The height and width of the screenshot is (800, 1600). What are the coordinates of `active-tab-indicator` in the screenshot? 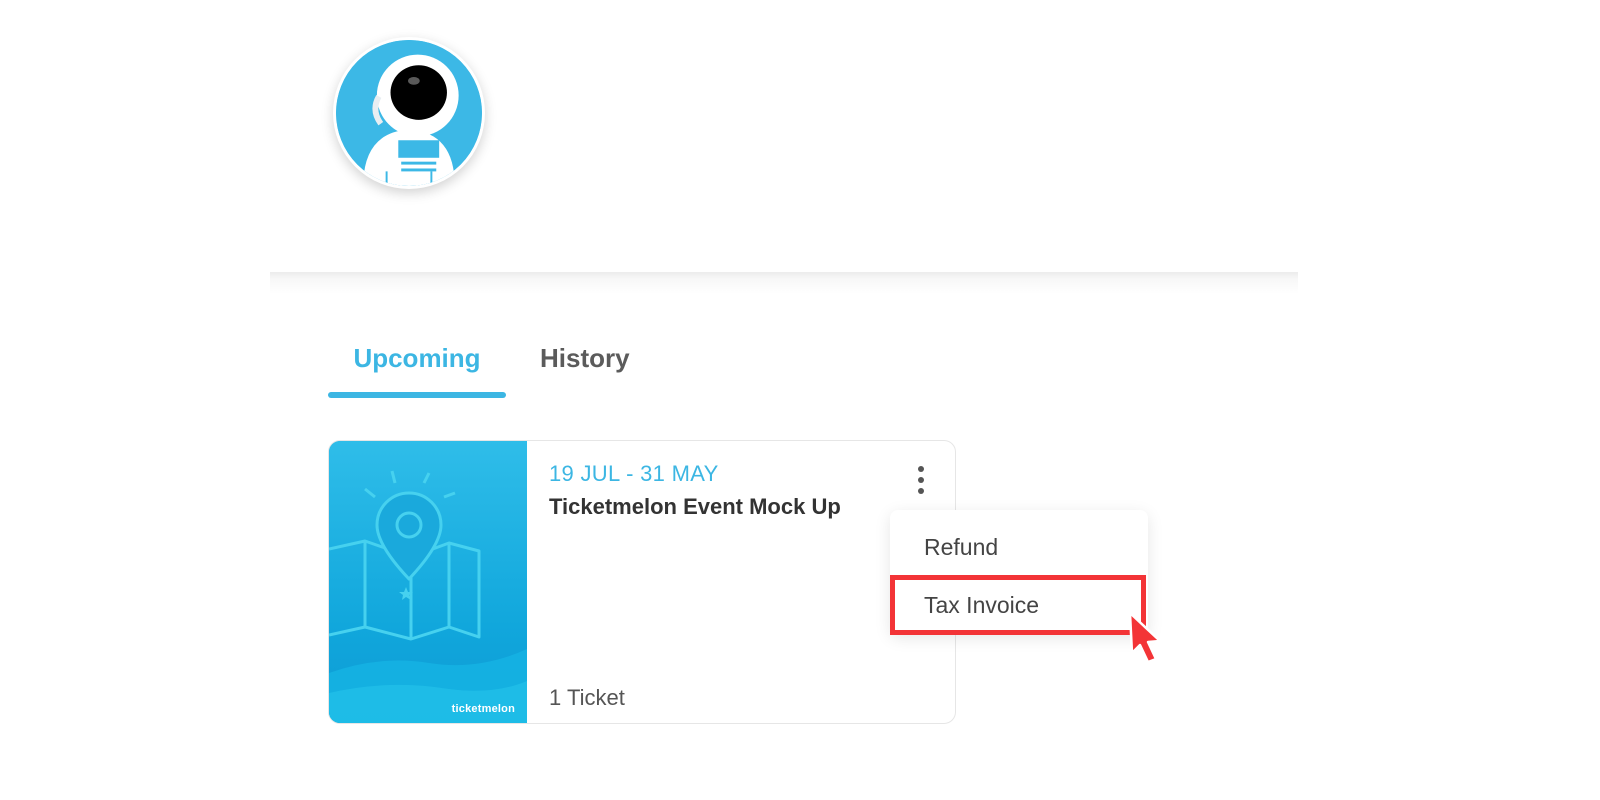 It's located at (417, 395).